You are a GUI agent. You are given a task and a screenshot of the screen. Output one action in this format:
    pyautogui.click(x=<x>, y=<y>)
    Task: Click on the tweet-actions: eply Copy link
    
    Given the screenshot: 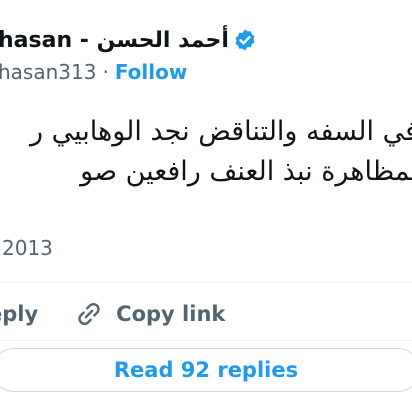 What is the action you would take?
    pyautogui.click(x=112, y=314)
    